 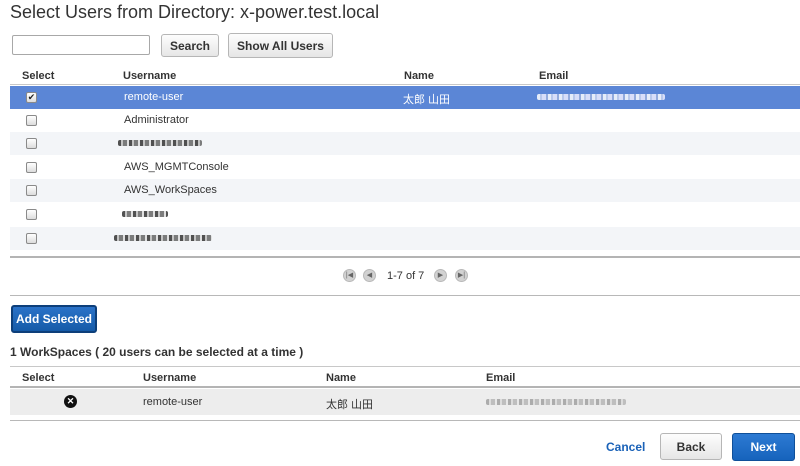 What do you see at coordinates (554, 76) in the screenshot?
I see `col-header-email: Email` at bounding box center [554, 76].